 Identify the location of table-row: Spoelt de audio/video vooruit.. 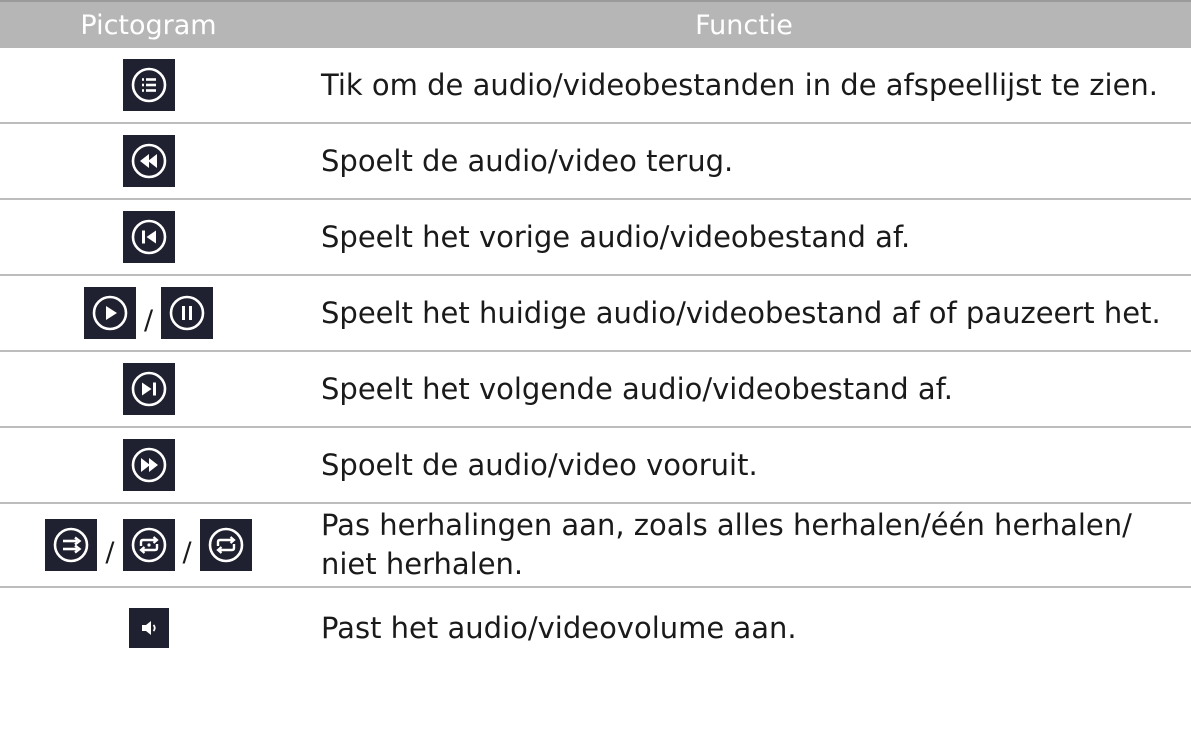
(595, 466).